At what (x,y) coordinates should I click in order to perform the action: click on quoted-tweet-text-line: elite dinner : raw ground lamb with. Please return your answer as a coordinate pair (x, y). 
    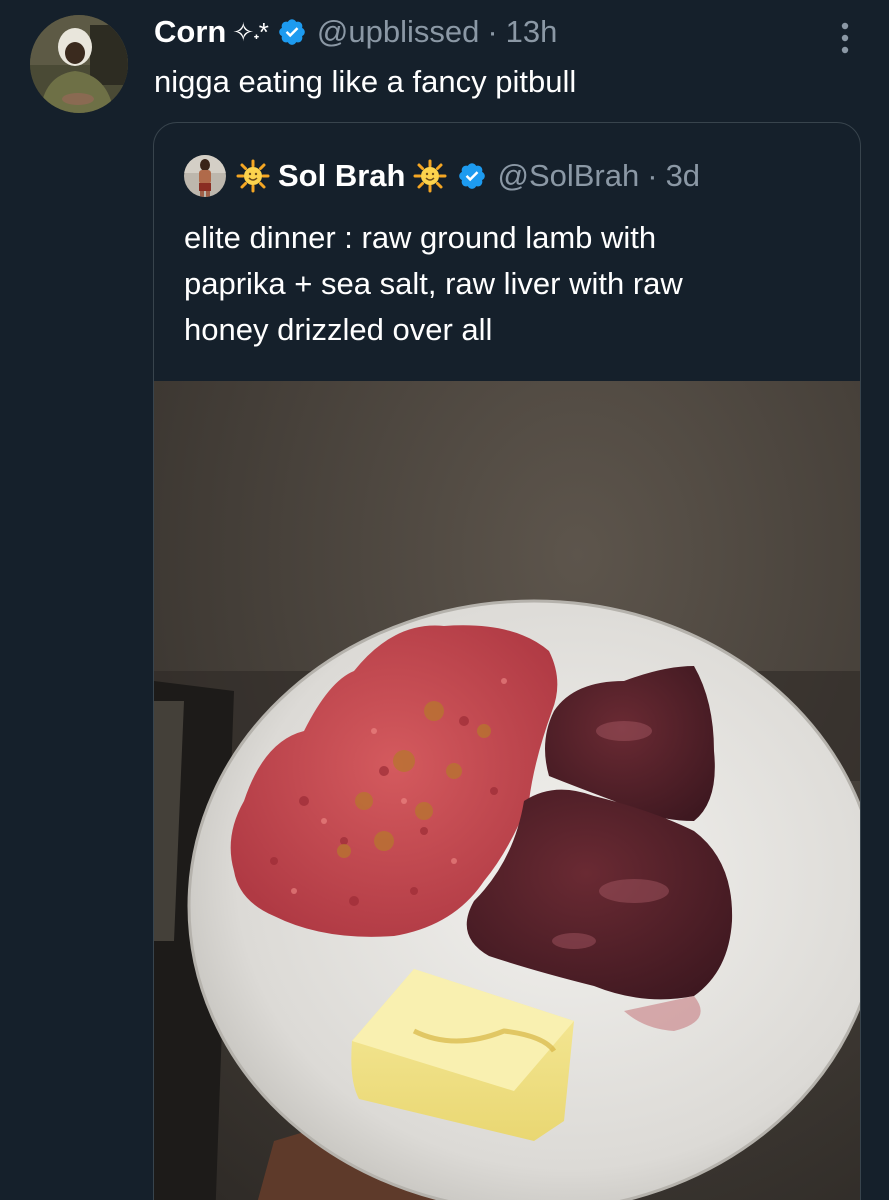
    Looking at the image, I should click on (420, 237).